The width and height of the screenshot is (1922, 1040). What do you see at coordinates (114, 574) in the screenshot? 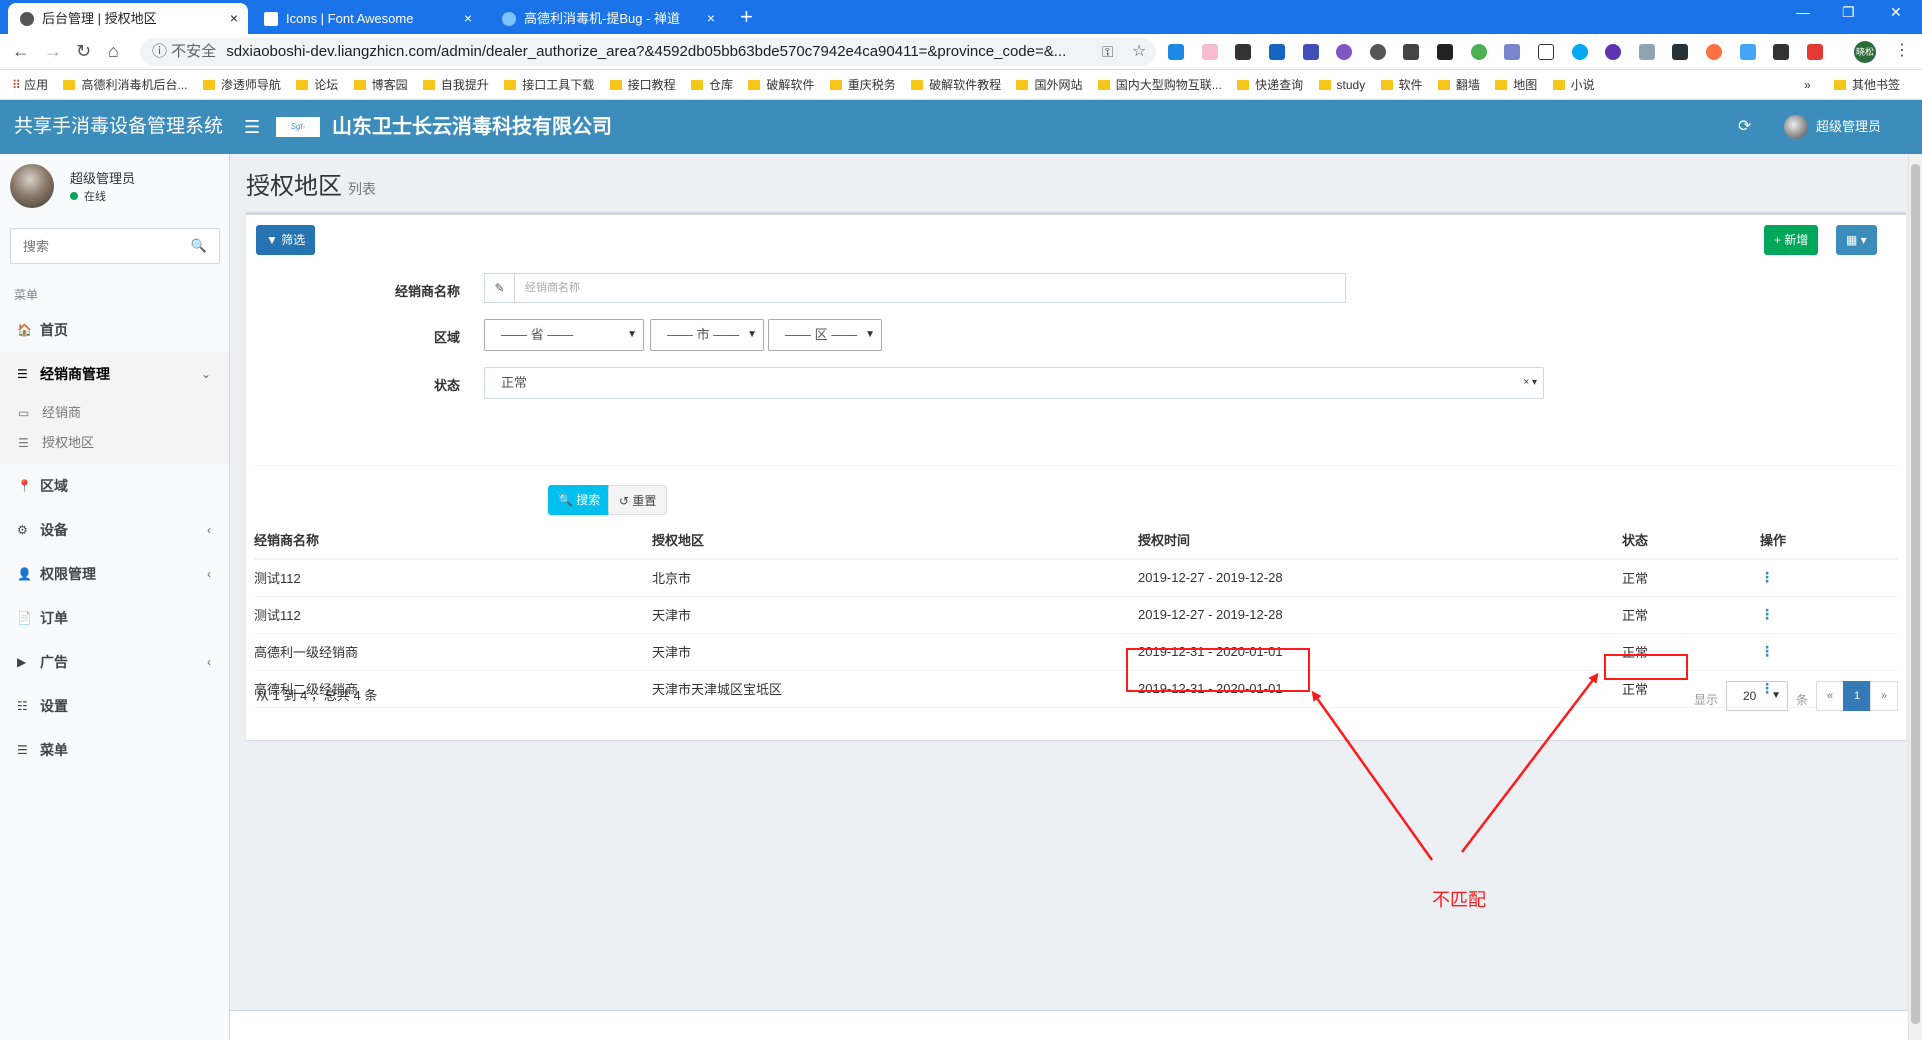
I see `sidebar-item-permissions: 👤 权限管理 ‹` at bounding box center [114, 574].